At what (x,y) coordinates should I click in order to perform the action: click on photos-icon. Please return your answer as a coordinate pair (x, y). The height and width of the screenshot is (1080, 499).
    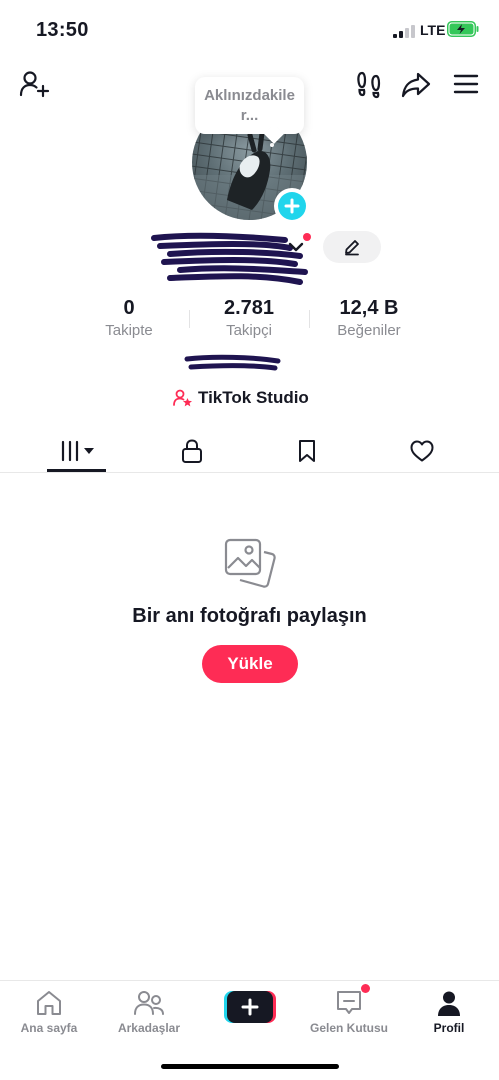
    Looking at the image, I should click on (250, 563).